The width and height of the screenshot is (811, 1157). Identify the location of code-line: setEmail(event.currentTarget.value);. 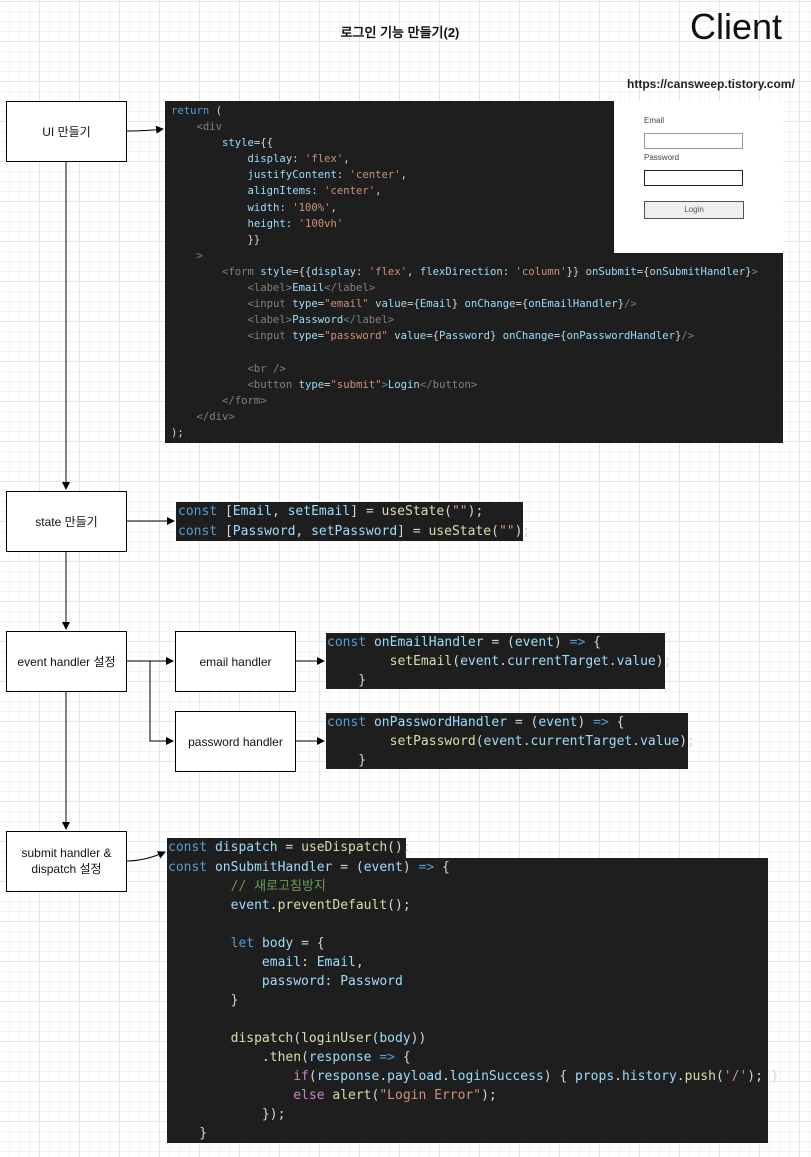
(530, 661).